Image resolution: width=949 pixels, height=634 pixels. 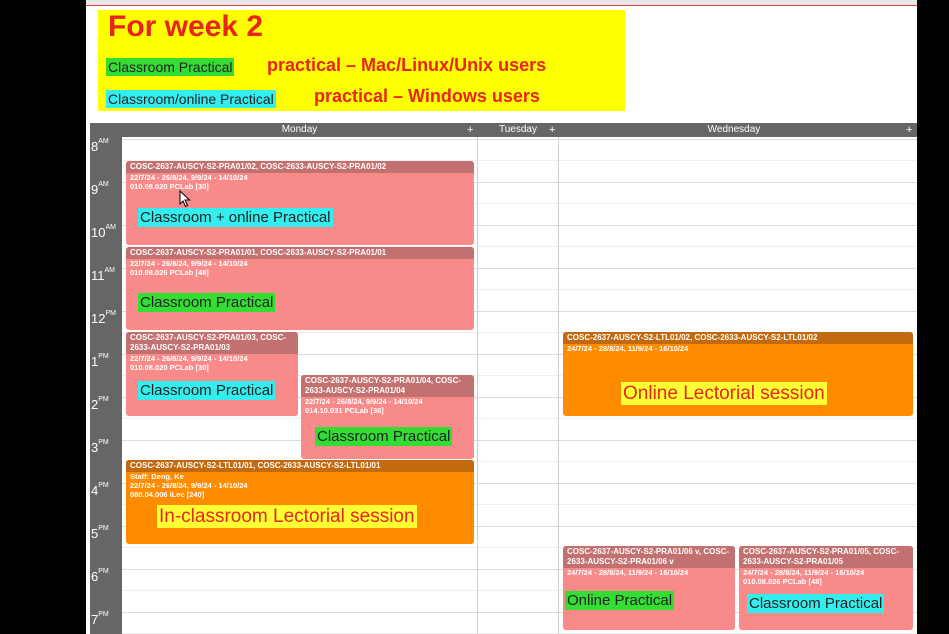 I want to click on add-tuesday-button: +, so click(x=552, y=130).